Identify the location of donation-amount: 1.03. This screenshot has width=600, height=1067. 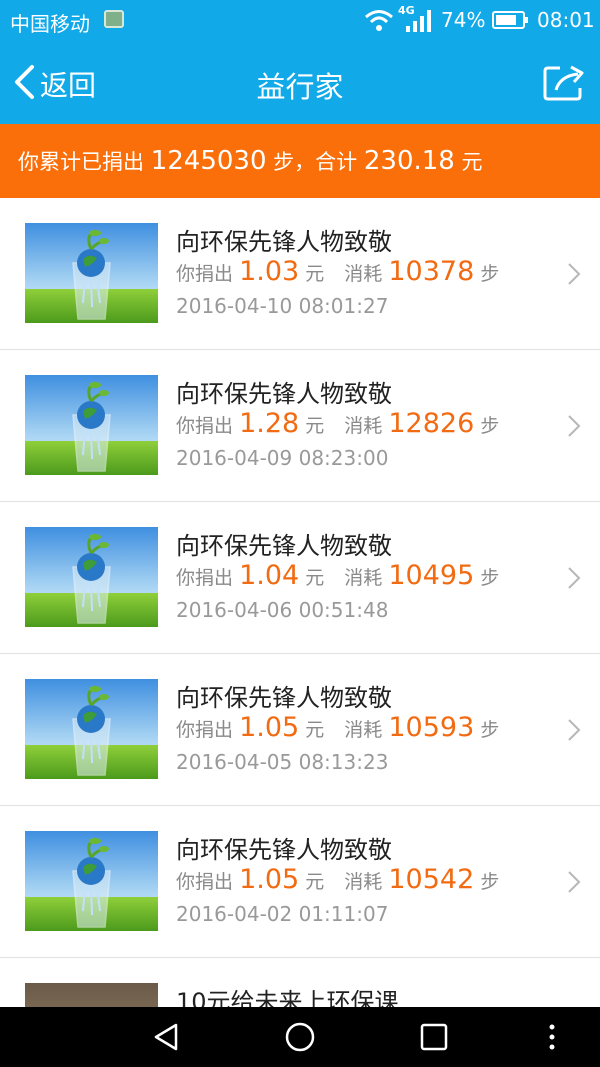
(269, 271).